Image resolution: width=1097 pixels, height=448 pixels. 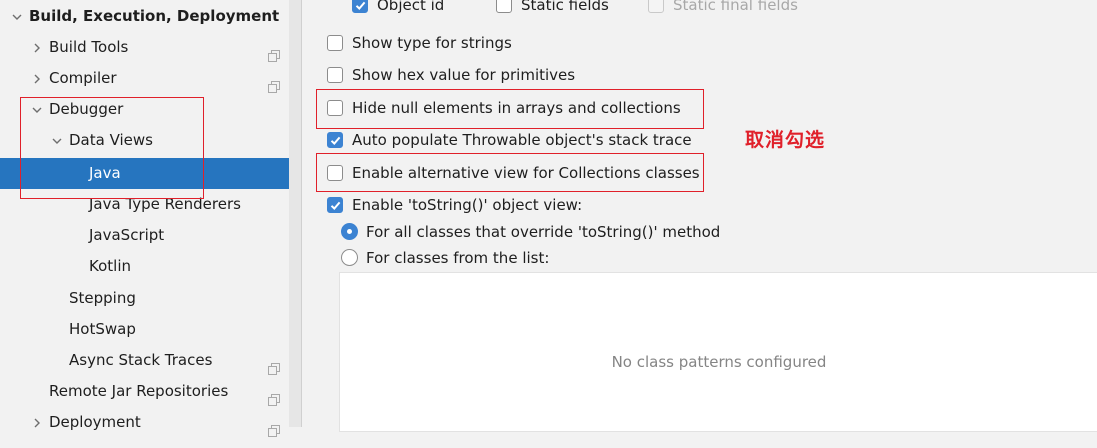 I want to click on sidebar-item-label: Kotlin, so click(x=110, y=266).